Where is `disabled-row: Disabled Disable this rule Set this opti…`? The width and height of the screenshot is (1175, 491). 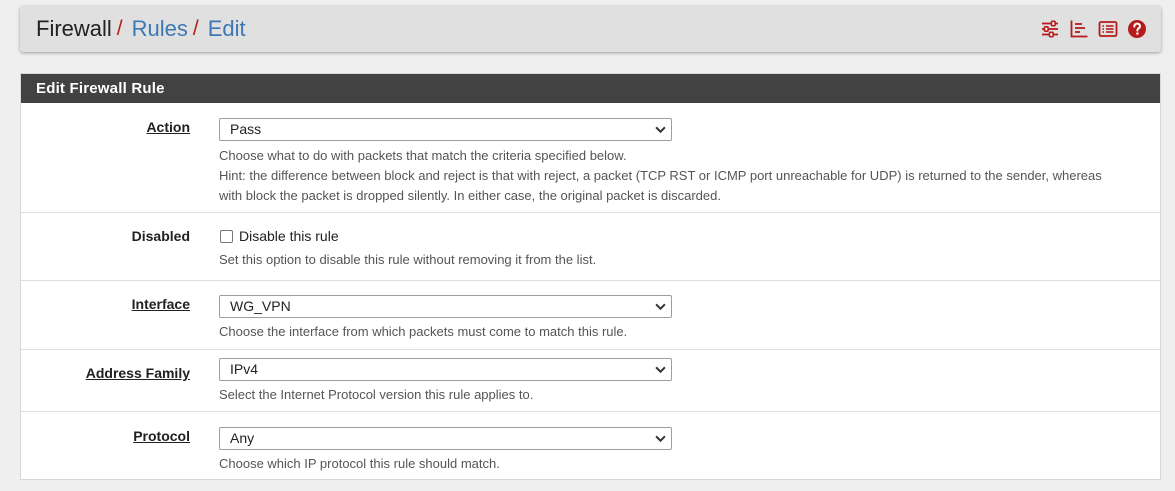 disabled-row: Disabled Disable this rule Set this opti… is located at coordinates (590, 246).